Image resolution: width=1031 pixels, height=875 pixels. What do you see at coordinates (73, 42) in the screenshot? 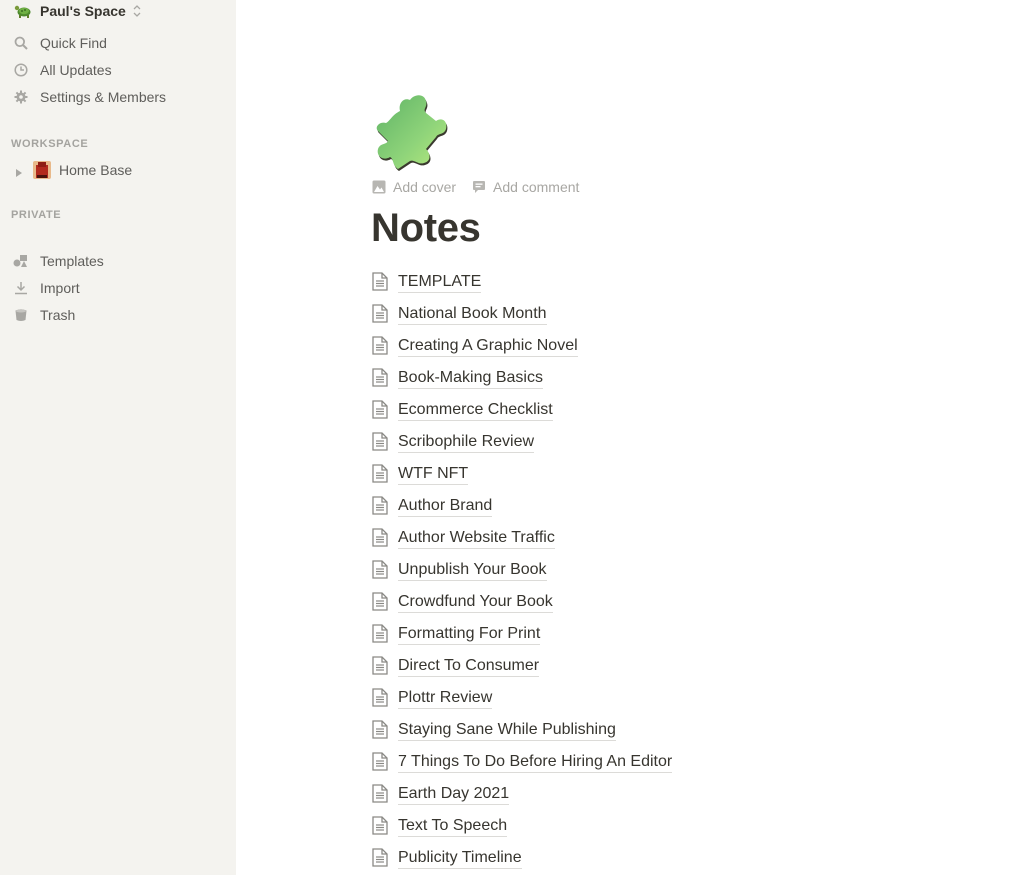
I see `sidebar-item-label: Quick Find` at bounding box center [73, 42].